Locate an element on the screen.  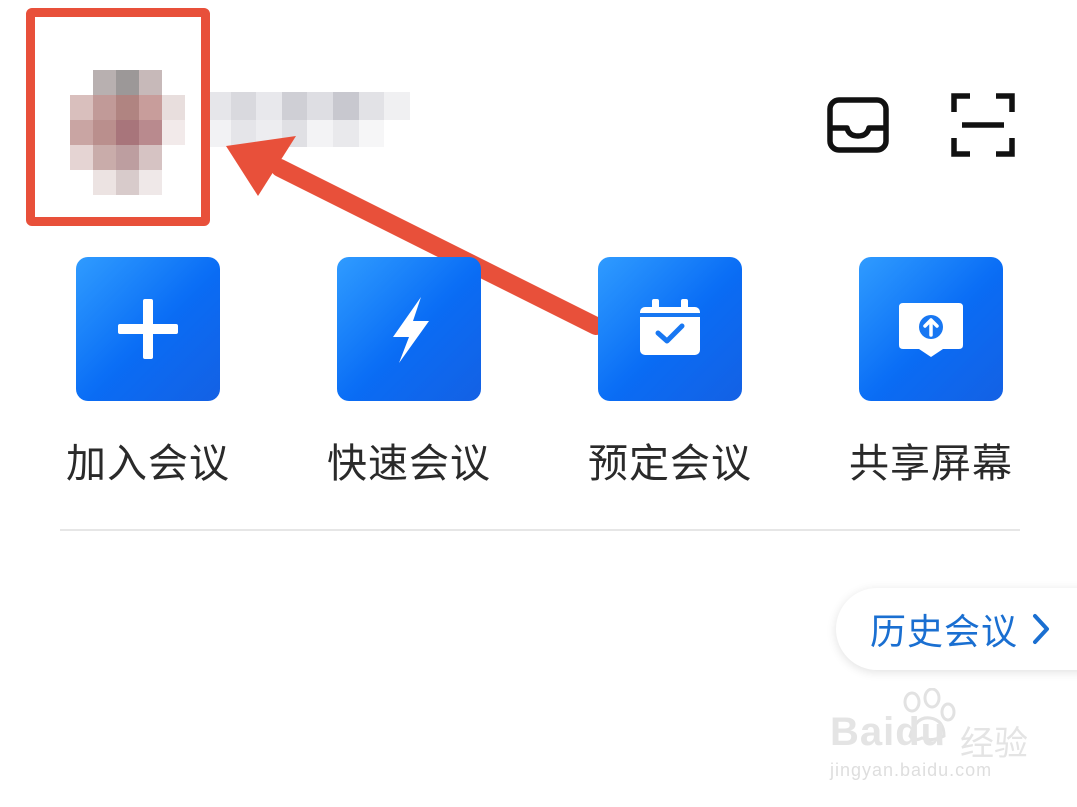
history-meetings-button: 历史会议 is located at coordinates (956, 629).